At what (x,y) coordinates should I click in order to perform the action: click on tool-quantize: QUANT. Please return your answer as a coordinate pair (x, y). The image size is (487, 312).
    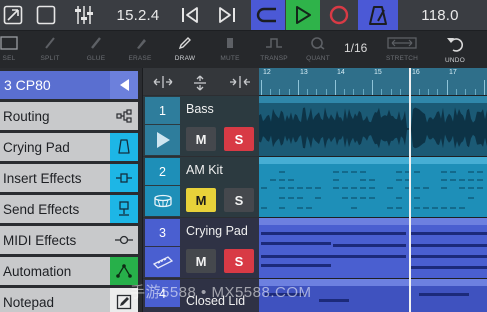
    Looking at the image, I should click on (318, 50).